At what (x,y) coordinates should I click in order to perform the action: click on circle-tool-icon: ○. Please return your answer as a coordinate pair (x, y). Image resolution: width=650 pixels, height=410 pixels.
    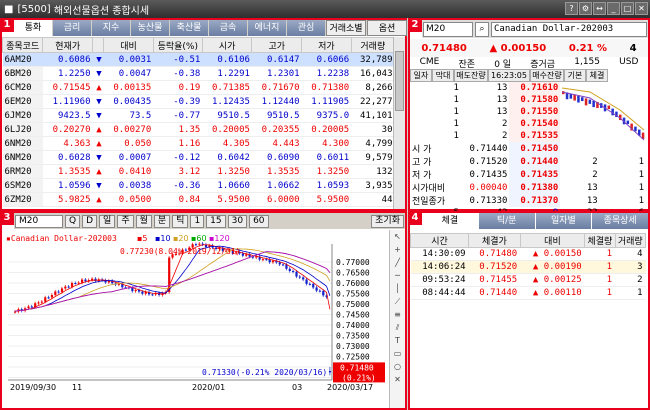
    Looking at the image, I should click on (397, 366).